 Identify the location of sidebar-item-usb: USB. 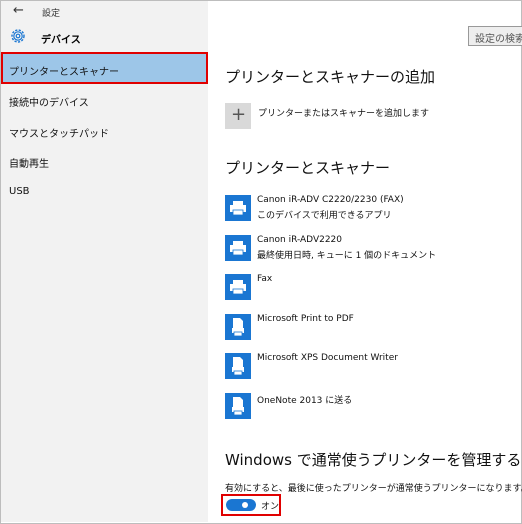
(104, 192).